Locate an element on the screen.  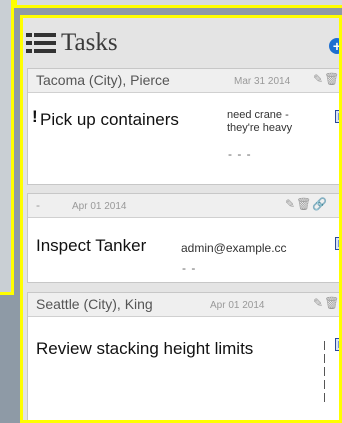
panel-title: Tasks is located at coordinates (89, 42).